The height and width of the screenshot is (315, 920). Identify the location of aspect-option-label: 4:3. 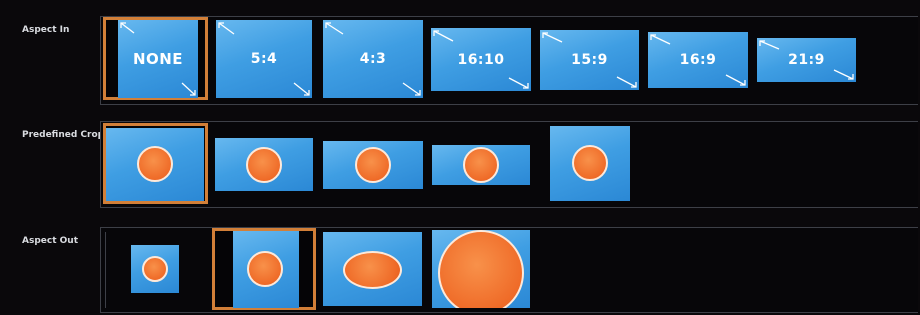
(373, 59).